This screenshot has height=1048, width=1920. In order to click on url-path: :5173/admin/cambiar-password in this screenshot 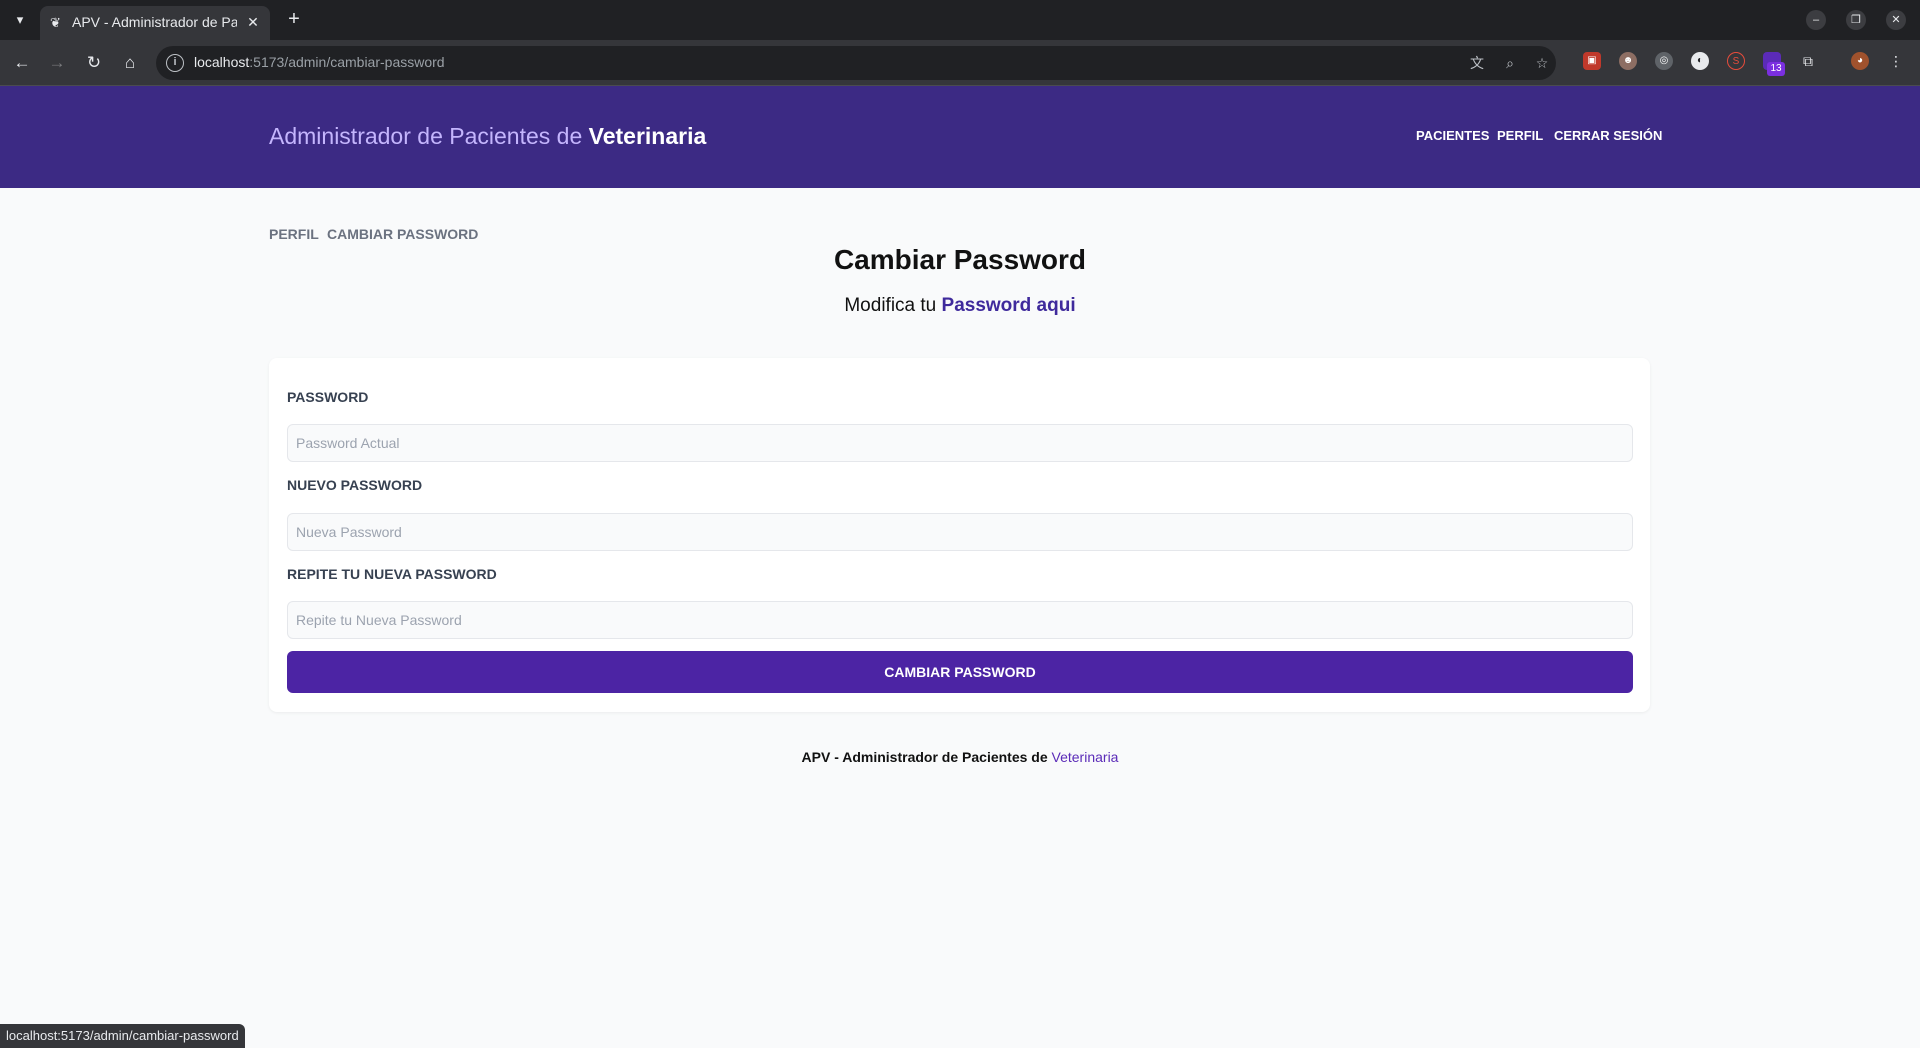, I will do `click(347, 62)`.